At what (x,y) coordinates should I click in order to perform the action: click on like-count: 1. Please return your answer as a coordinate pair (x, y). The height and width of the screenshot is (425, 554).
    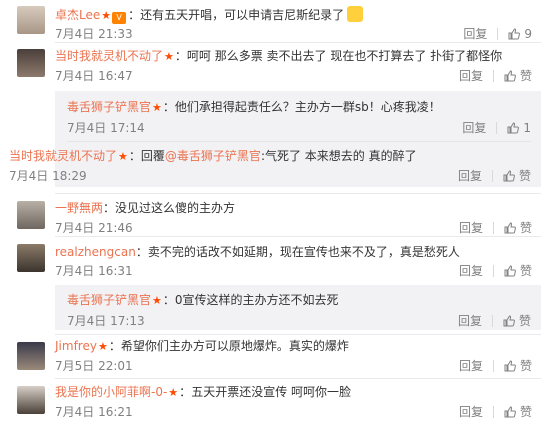
    Looking at the image, I should click on (527, 128).